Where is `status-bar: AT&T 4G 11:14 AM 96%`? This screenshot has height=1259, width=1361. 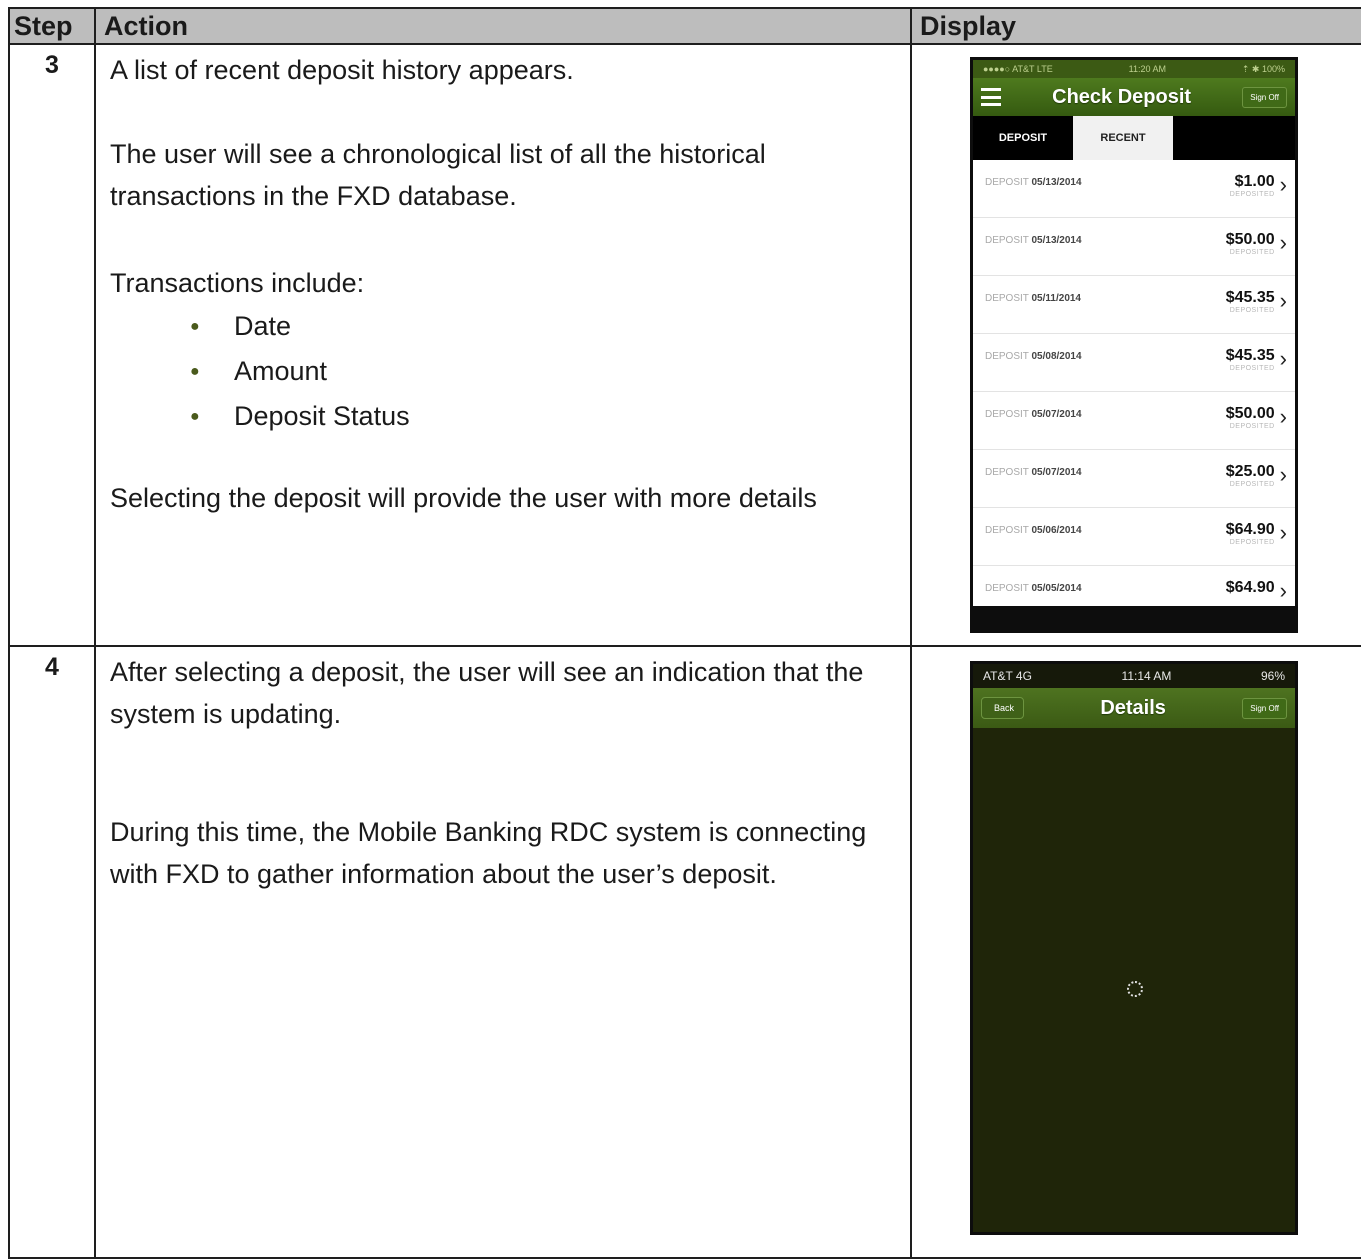
status-bar: AT&T 4G 11:14 AM 96% is located at coordinates (1134, 676).